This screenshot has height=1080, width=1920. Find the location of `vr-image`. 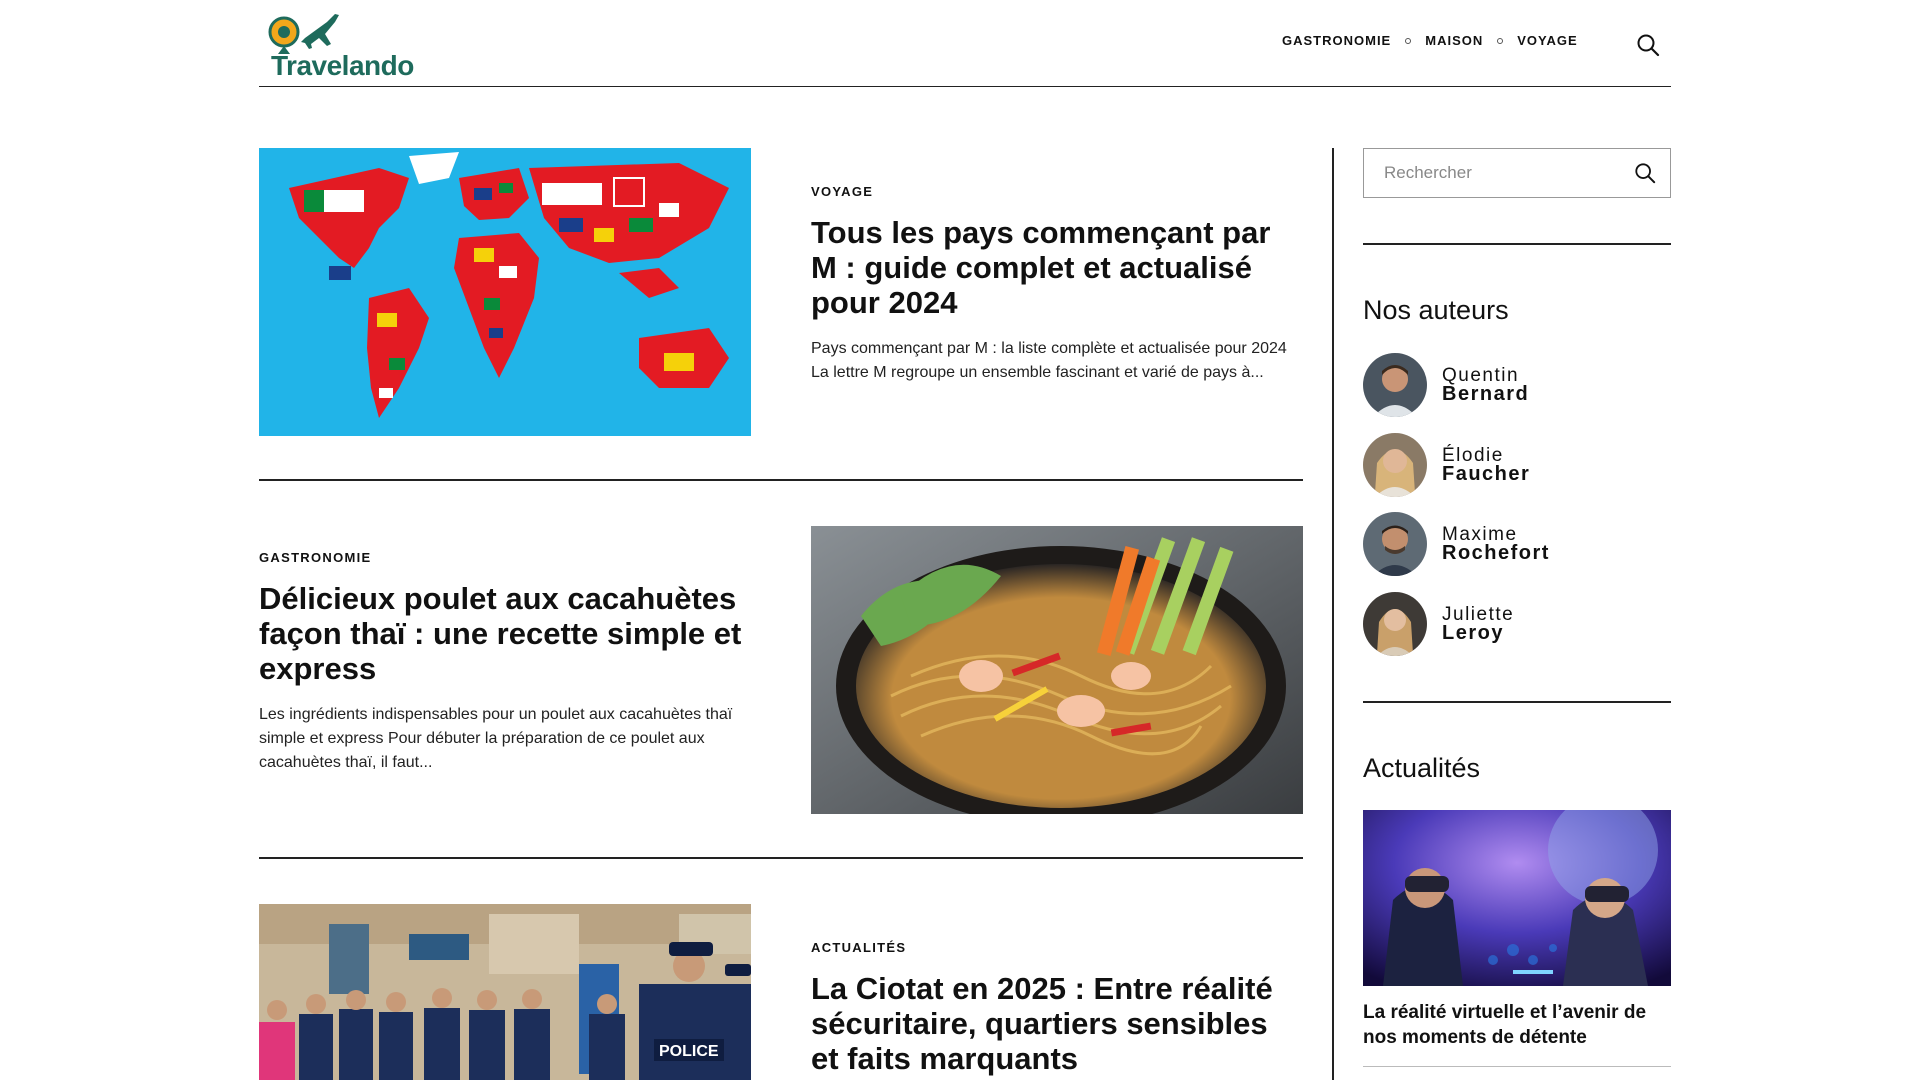

vr-image is located at coordinates (1517, 898).